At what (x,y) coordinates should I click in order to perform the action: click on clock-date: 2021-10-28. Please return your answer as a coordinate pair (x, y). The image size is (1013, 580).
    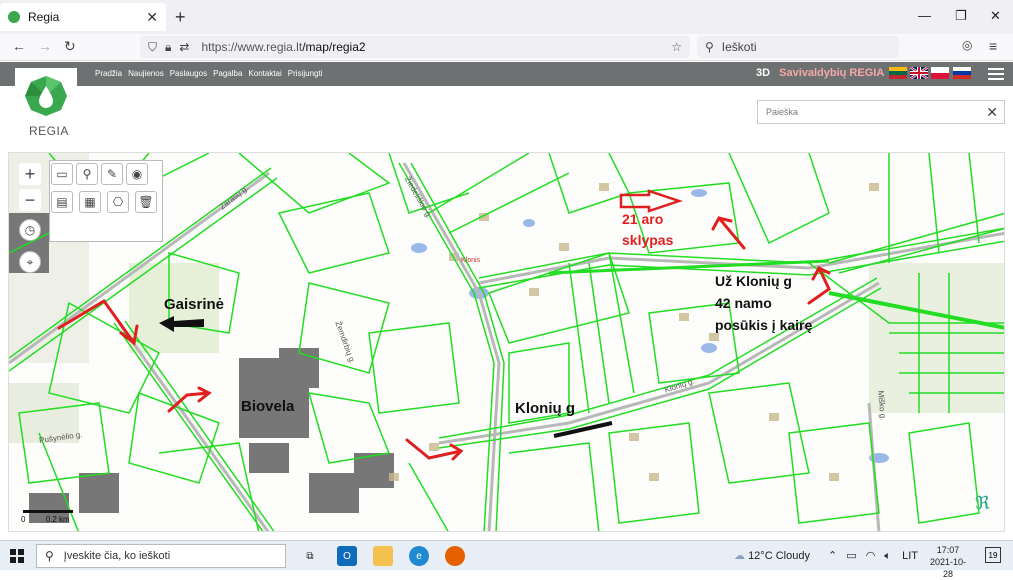
    Looking at the image, I should click on (948, 568).